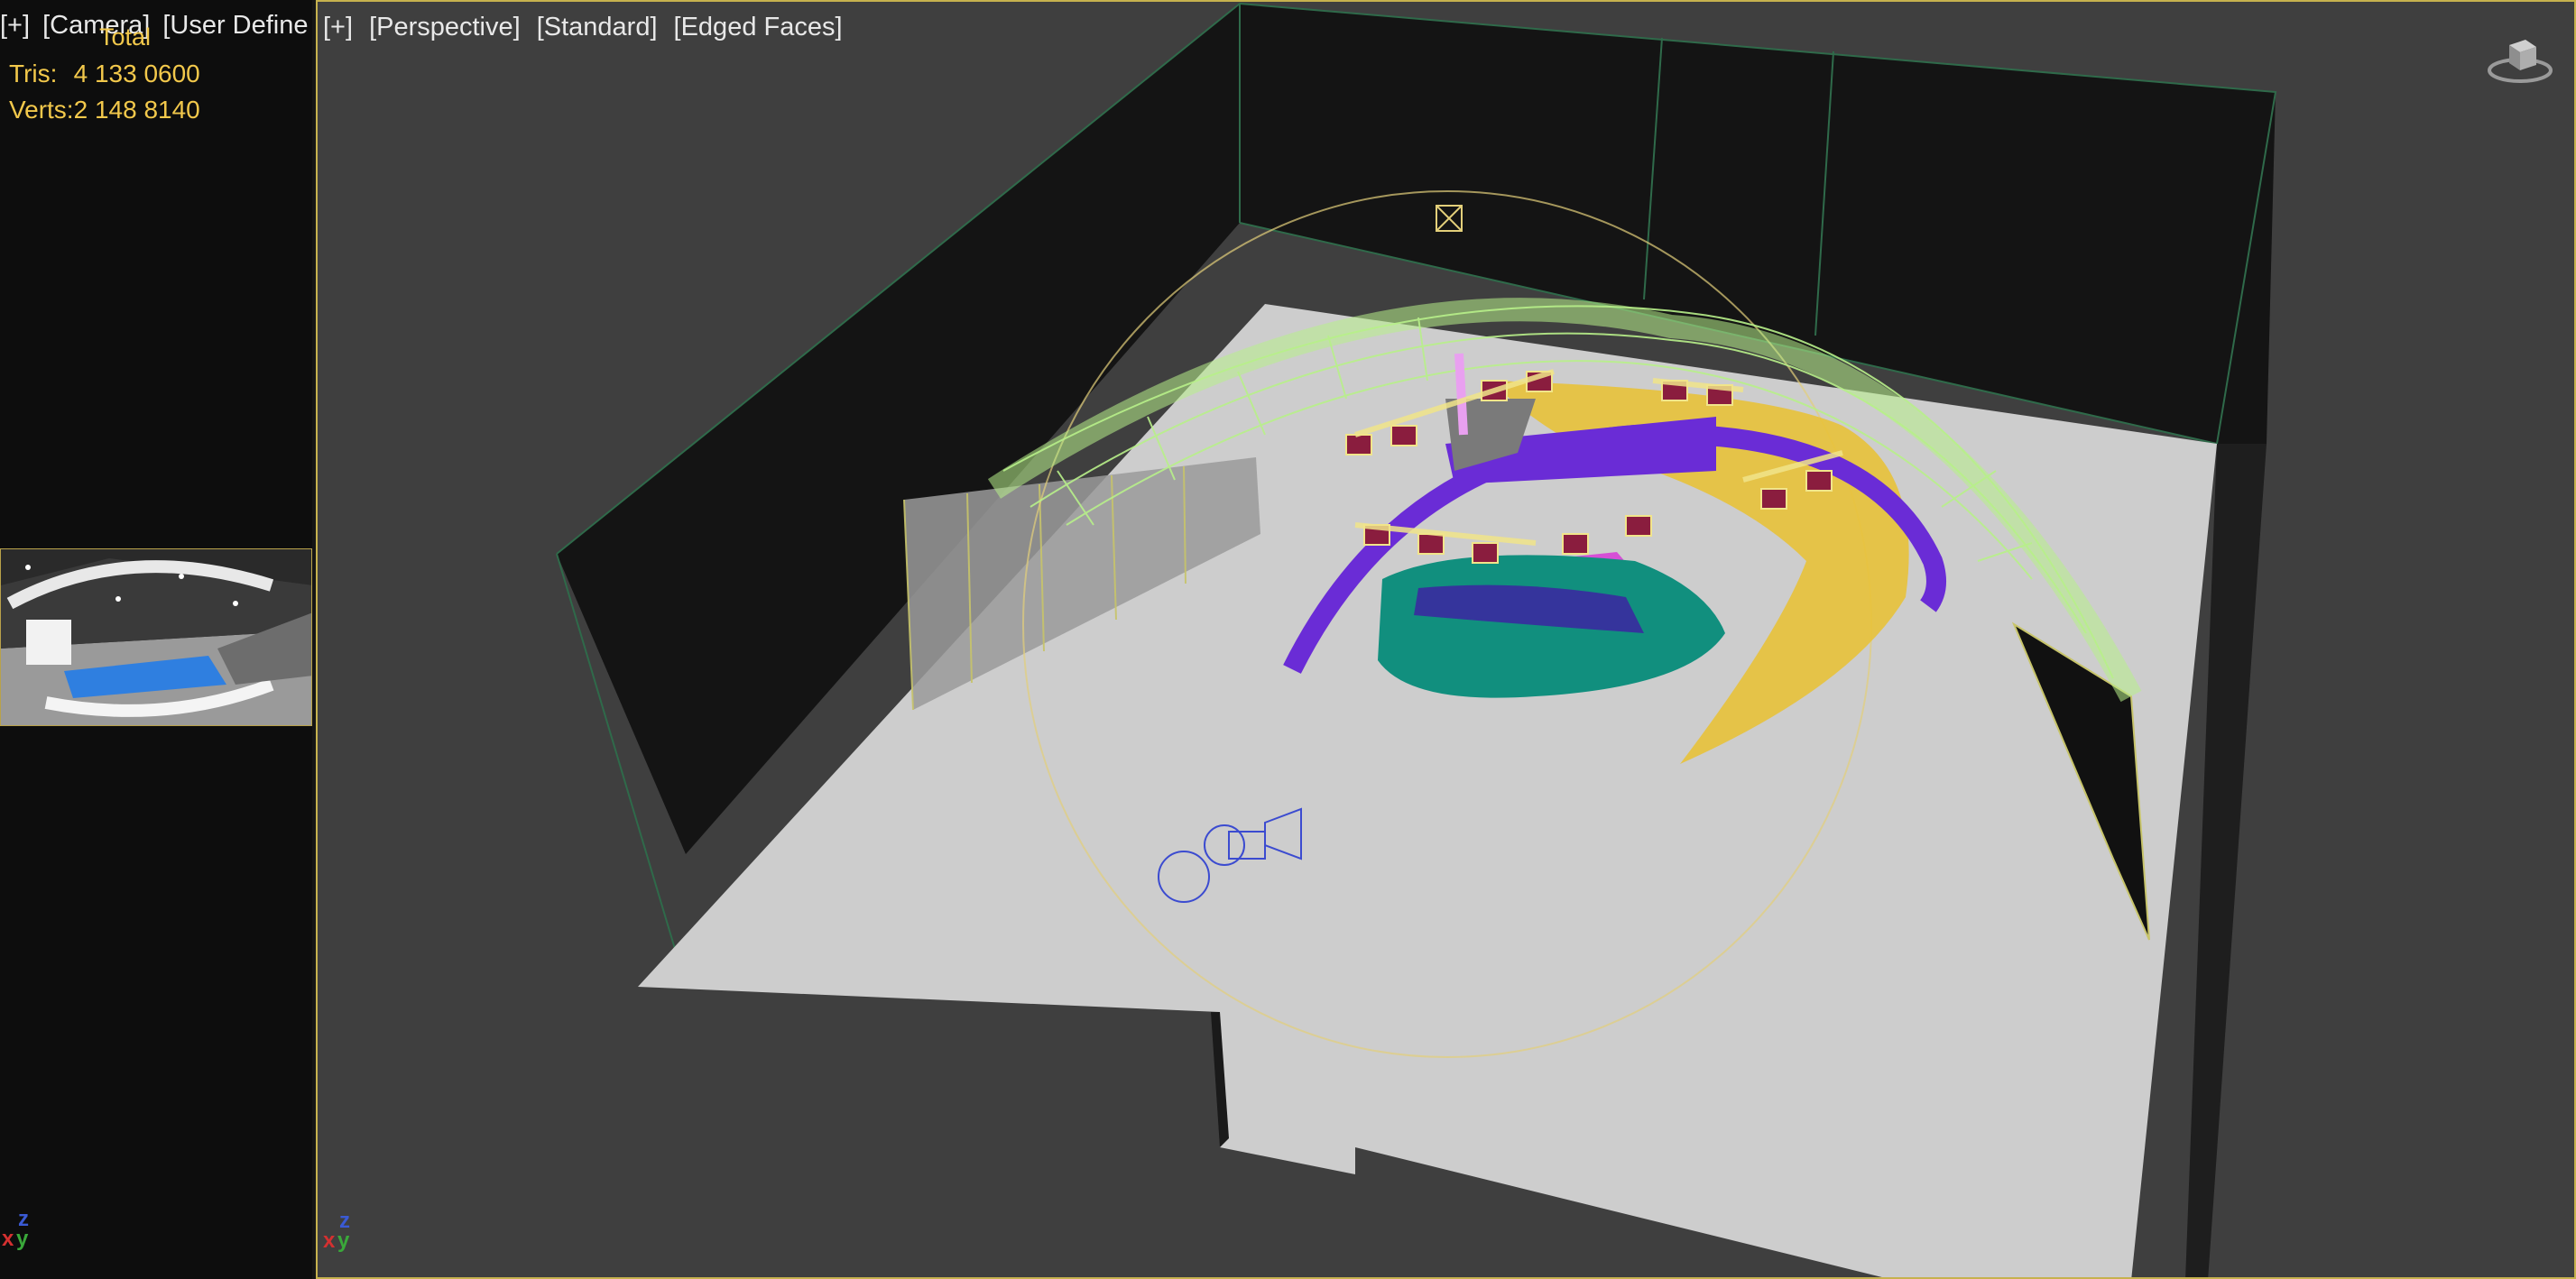 This screenshot has width=2576, height=1279. I want to click on camera-viewport-labels: [+] [Camera] [User Define, so click(160, 25).